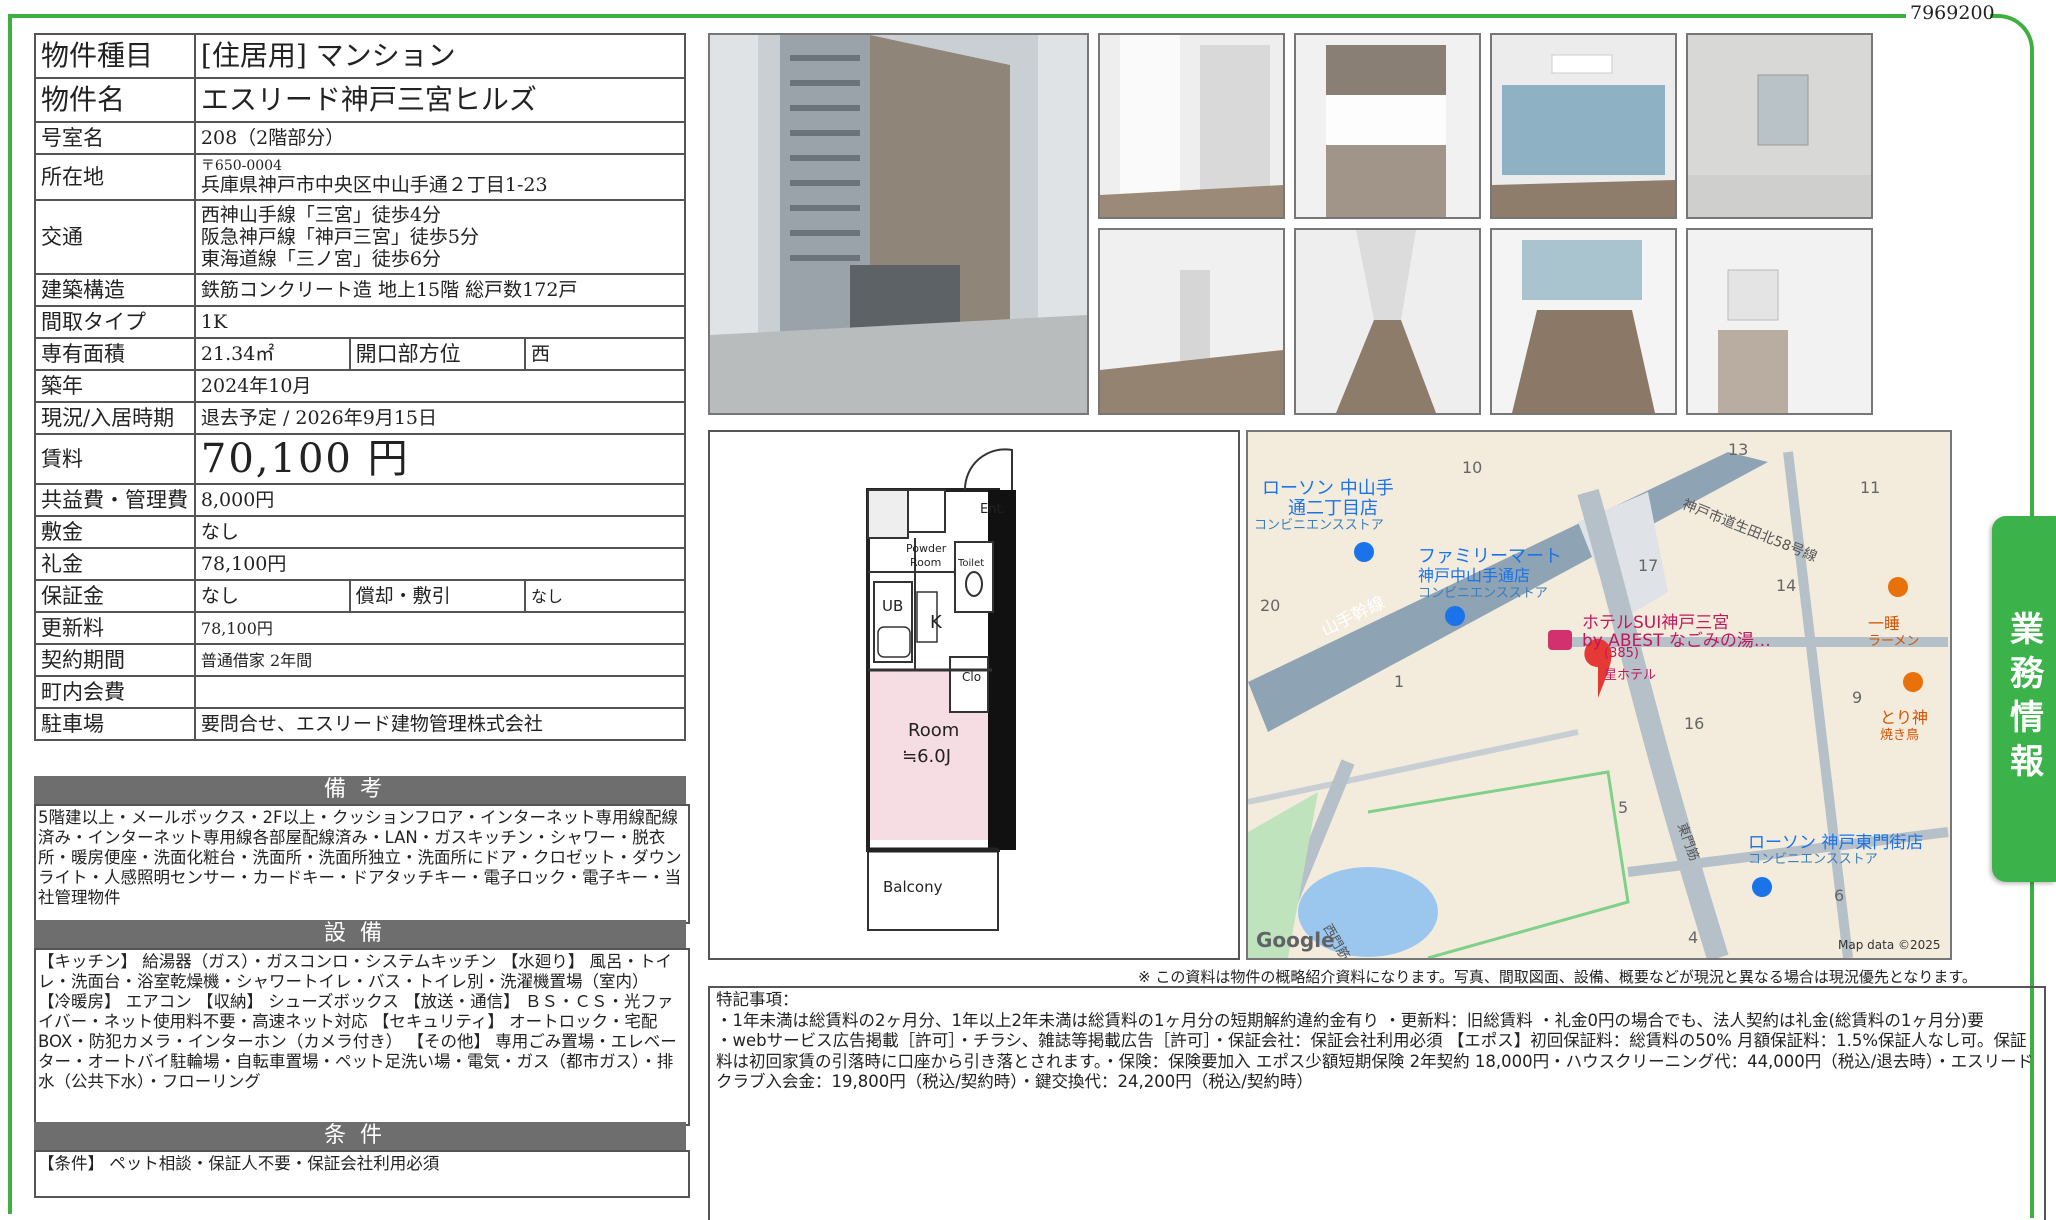 The image size is (2056, 1220). I want to click on built-year-label: 築年, so click(115, 386).